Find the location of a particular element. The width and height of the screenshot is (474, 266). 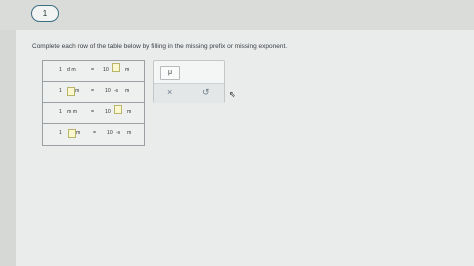

row2-base: 10 is located at coordinates (108, 91).